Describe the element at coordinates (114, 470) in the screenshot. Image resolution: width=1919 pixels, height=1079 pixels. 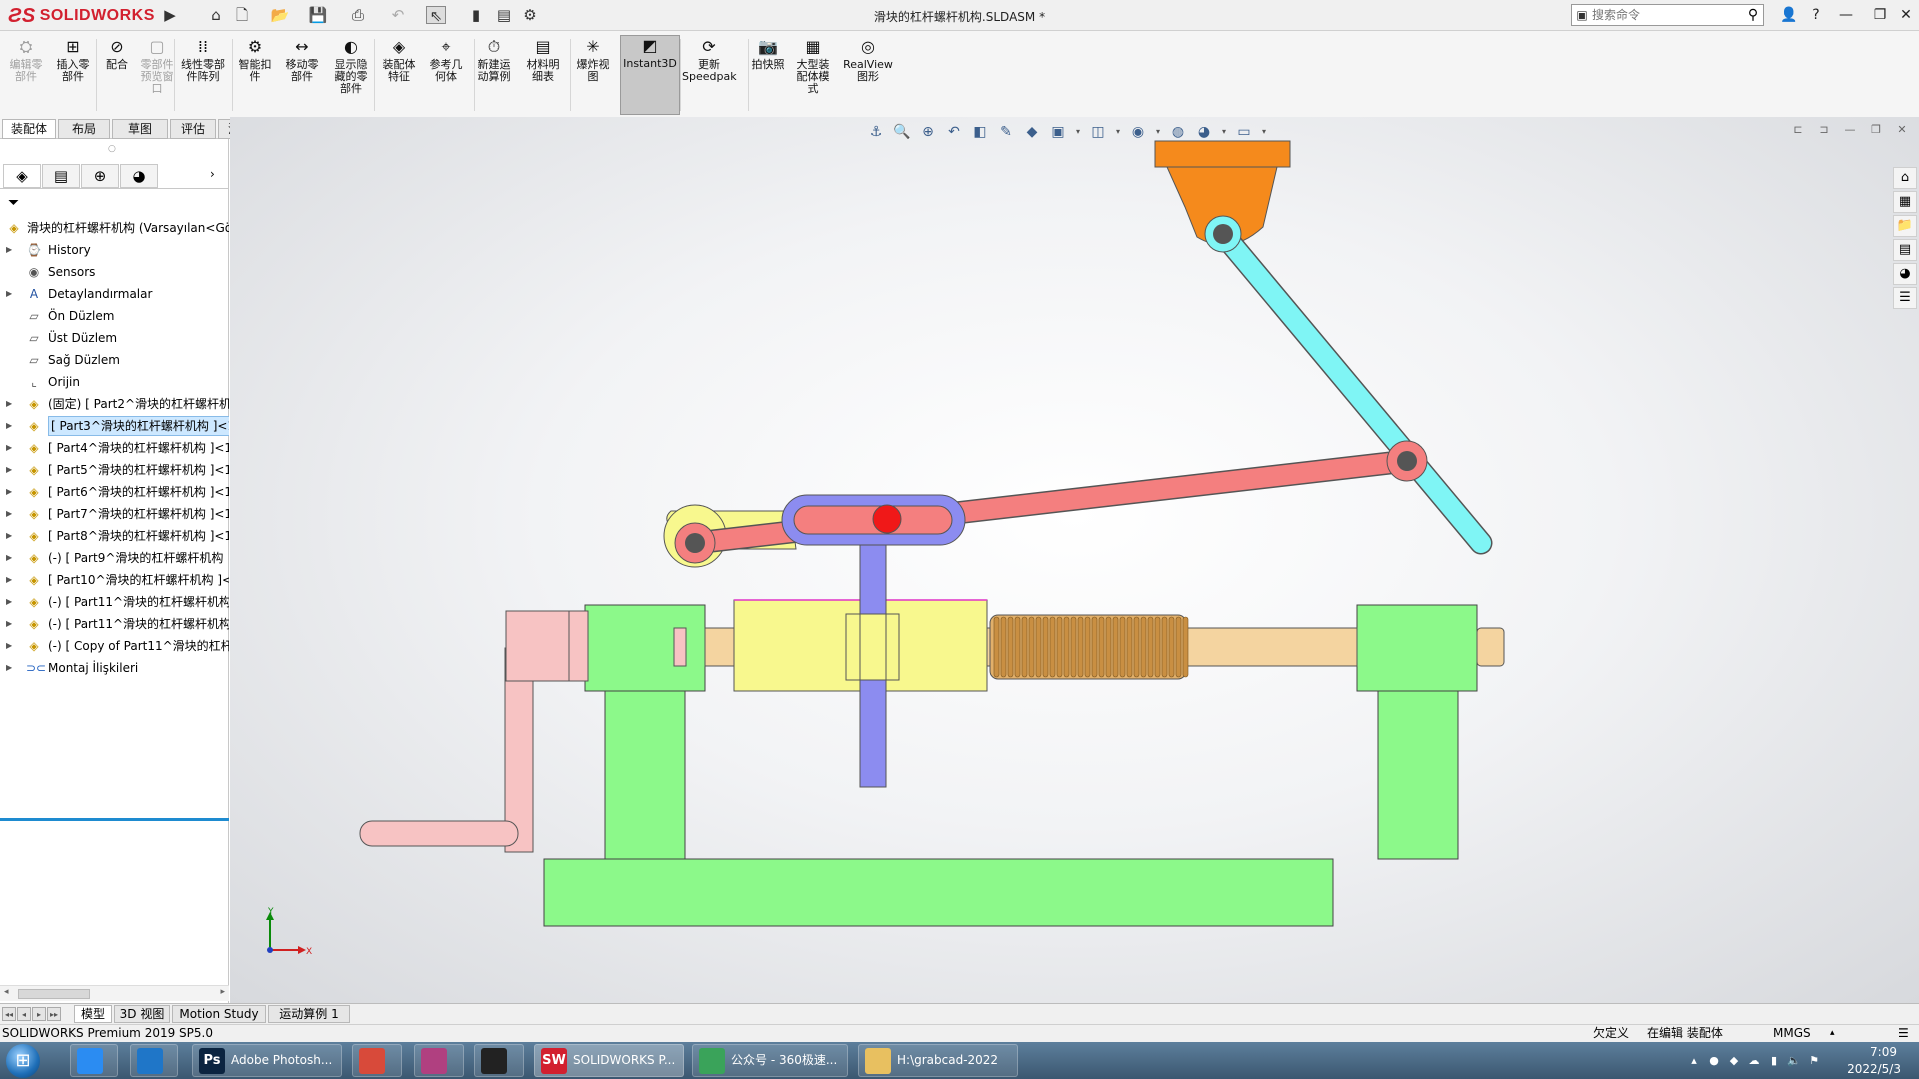
I see `tree-item: ▶ ◈ [ Part5^滑块的杠杆螺杆机构 ]<1` at that location.